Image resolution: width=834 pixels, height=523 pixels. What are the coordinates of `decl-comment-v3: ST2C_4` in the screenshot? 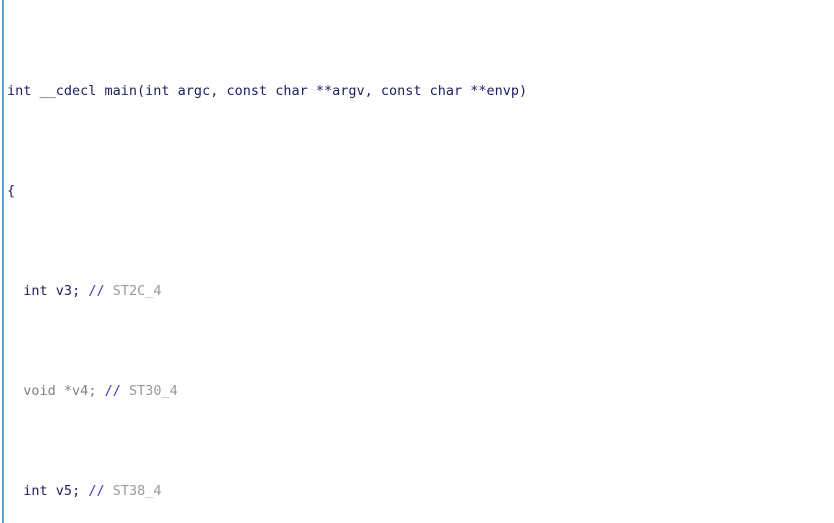 It's located at (137, 291).